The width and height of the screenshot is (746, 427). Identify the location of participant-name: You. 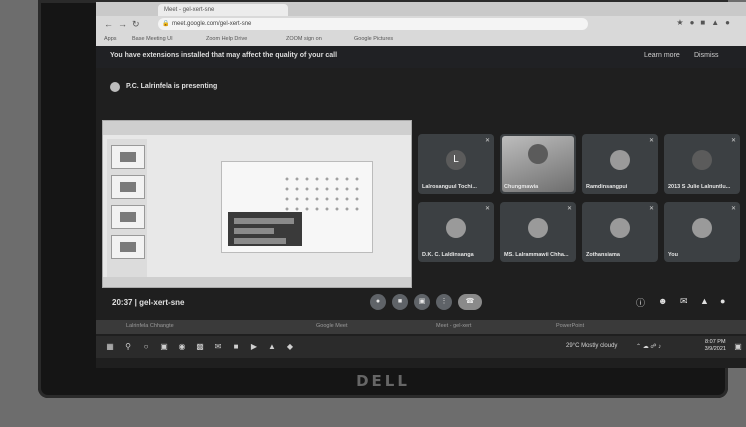
(673, 255).